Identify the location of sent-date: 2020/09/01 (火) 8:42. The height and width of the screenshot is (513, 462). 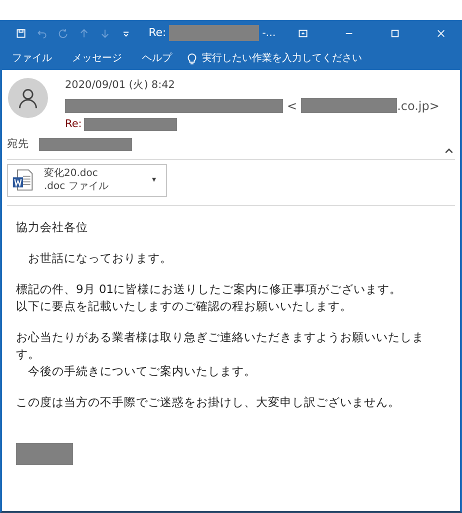
(120, 85).